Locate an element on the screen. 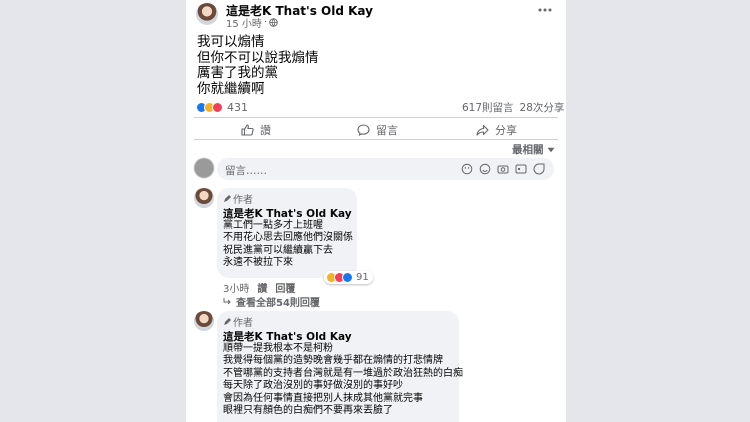 This screenshot has width=750, height=422. sticker-icon is located at coordinates (467, 169).